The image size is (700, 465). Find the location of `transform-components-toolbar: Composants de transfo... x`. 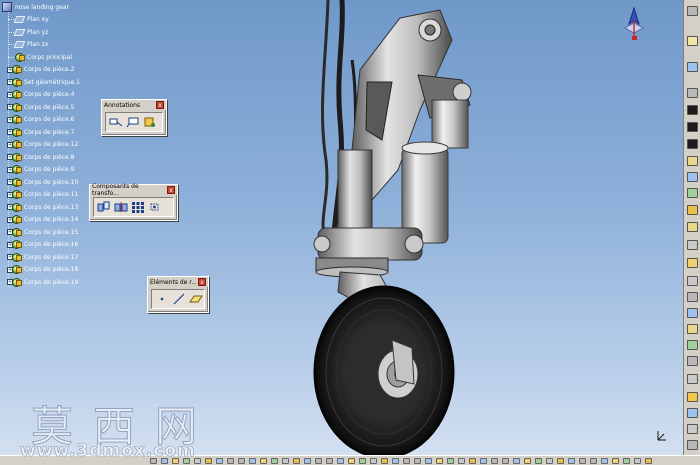

transform-components-toolbar: Composants de transfo... x is located at coordinates (133, 202).